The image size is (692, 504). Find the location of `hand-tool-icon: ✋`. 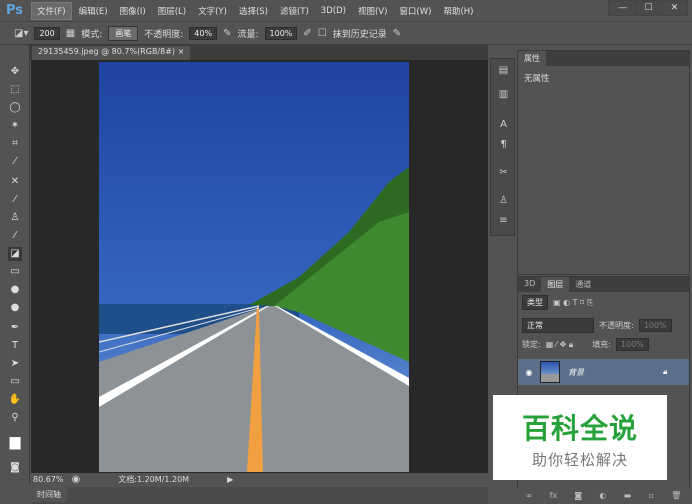

hand-tool-icon: ✋ is located at coordinates (15, 400).